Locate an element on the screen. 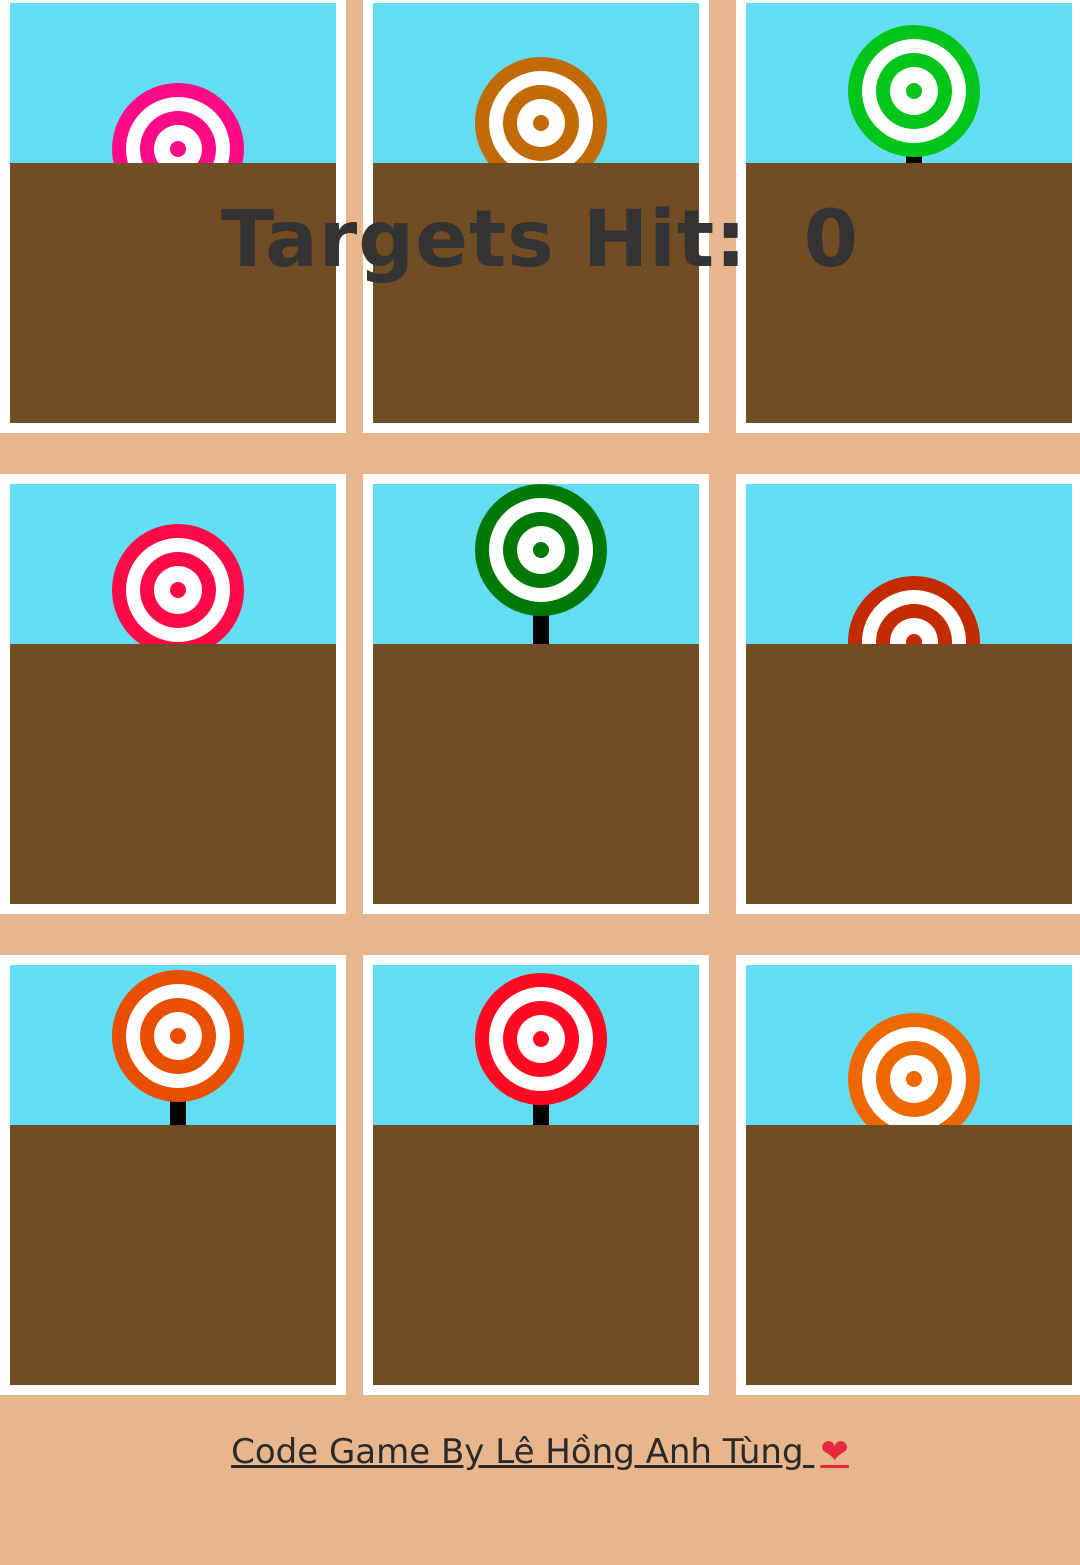 Image resolution: width=1080 pixels, height=1565 pixels. score-label: Targets Hit: is located at coordinates (484, 240).